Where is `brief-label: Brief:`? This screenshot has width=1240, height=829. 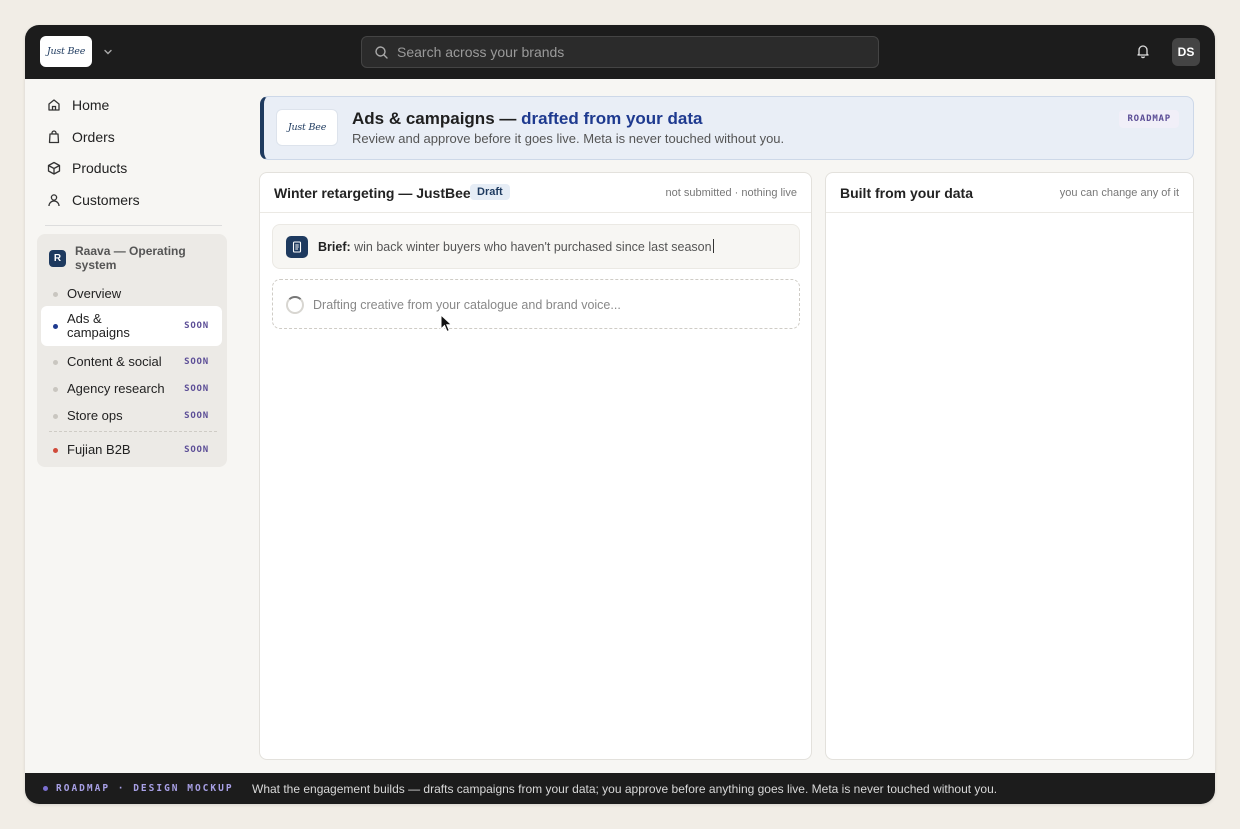 brief-label: Brief: is located at coordinates (334, 247).